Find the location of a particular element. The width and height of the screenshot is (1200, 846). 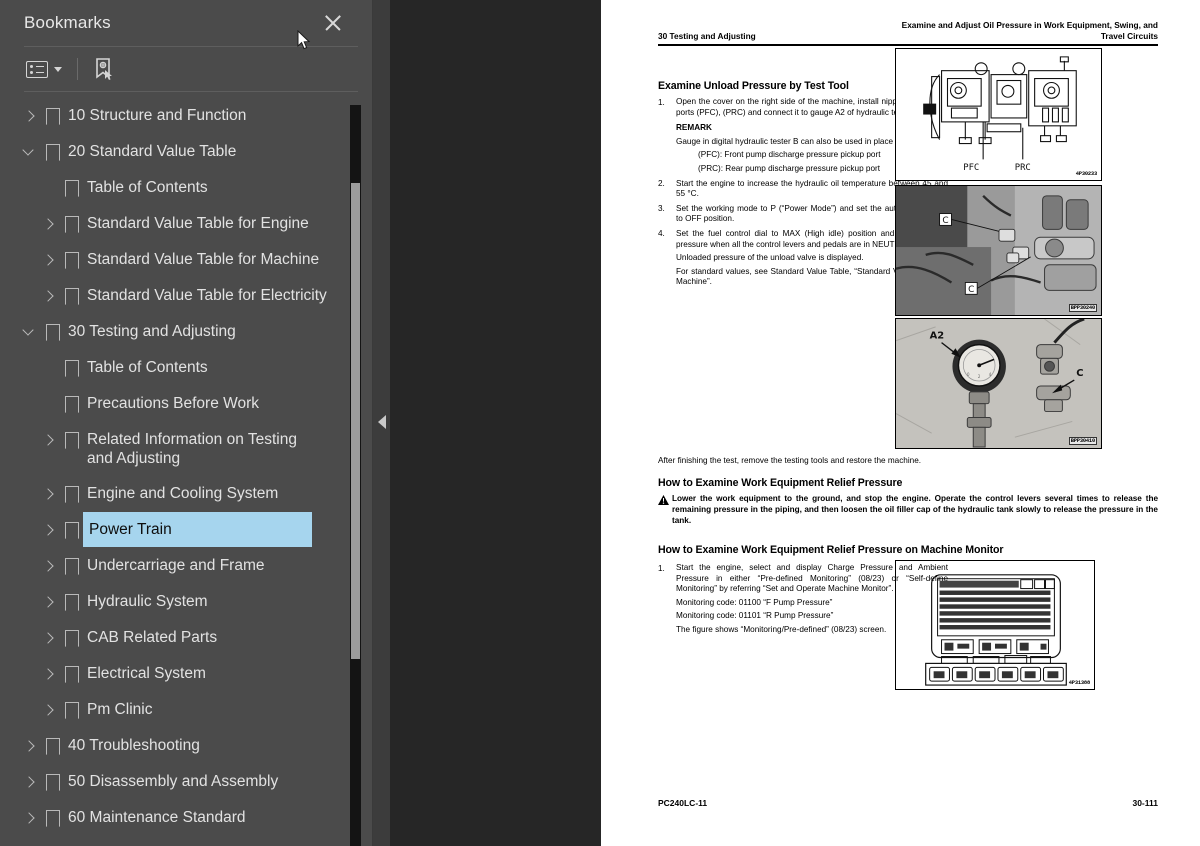

bookmark-item: Standard Value Table for Engine is located at coordinates (186, 224).